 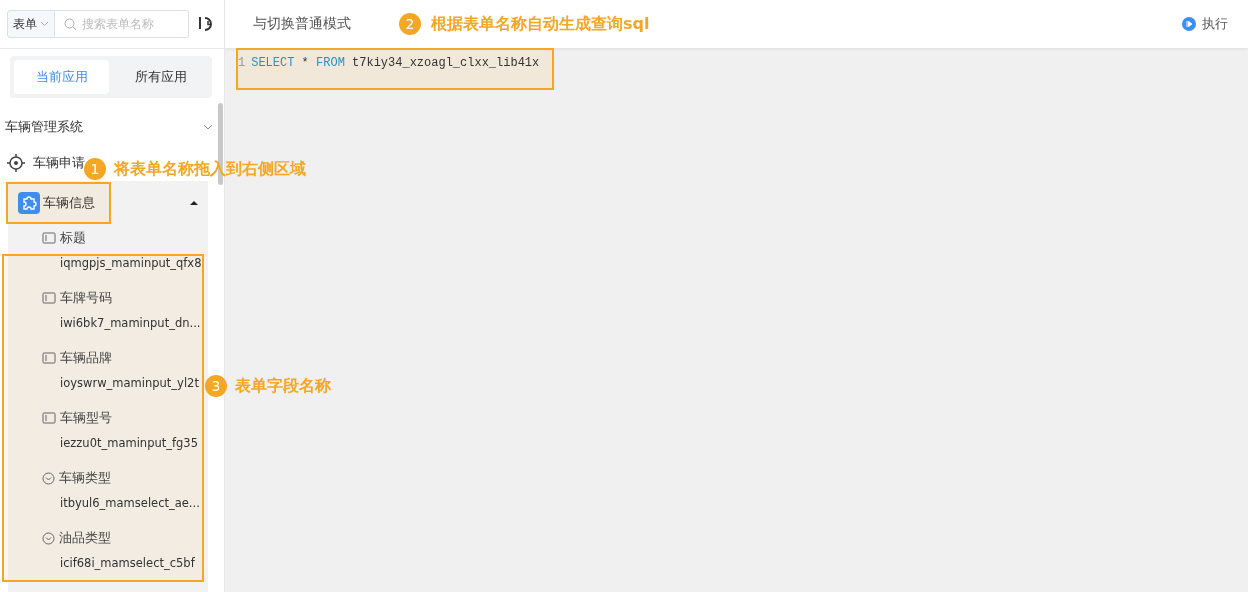 I want to click on run-button: 执行, so click(x=1205, y=24).